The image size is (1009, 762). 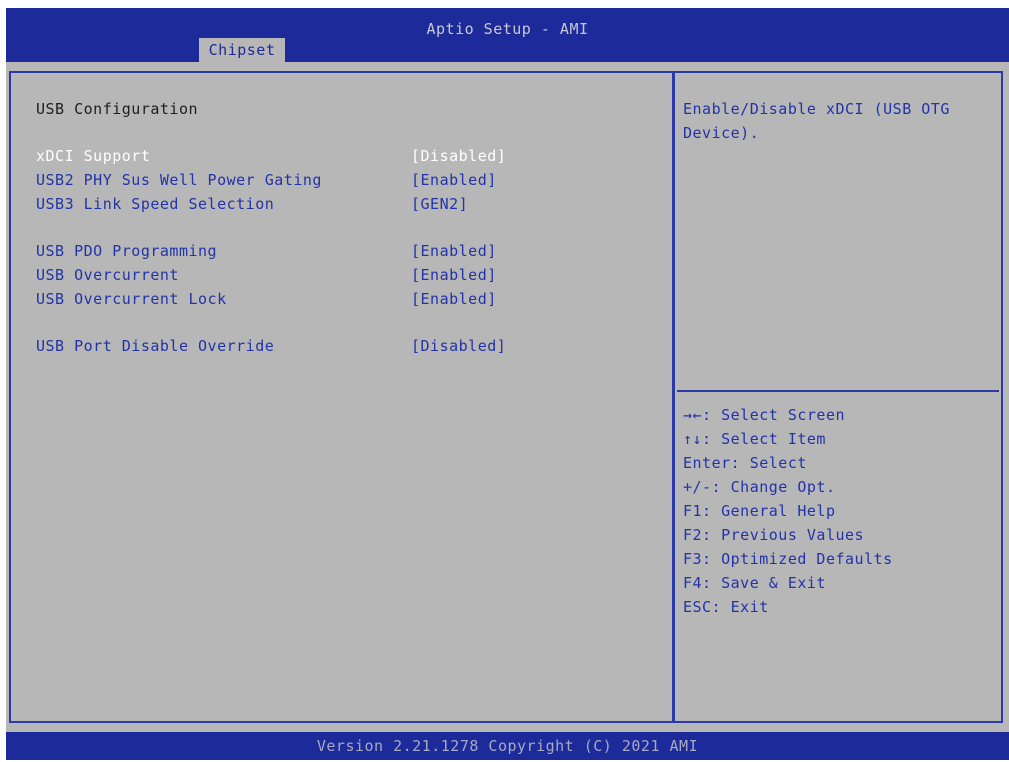 What do you see at coordinates (774, 535) in the screenshot?
I see `key-hint-previous-values: F2: Previous Values` at bounding box center [774, 535].